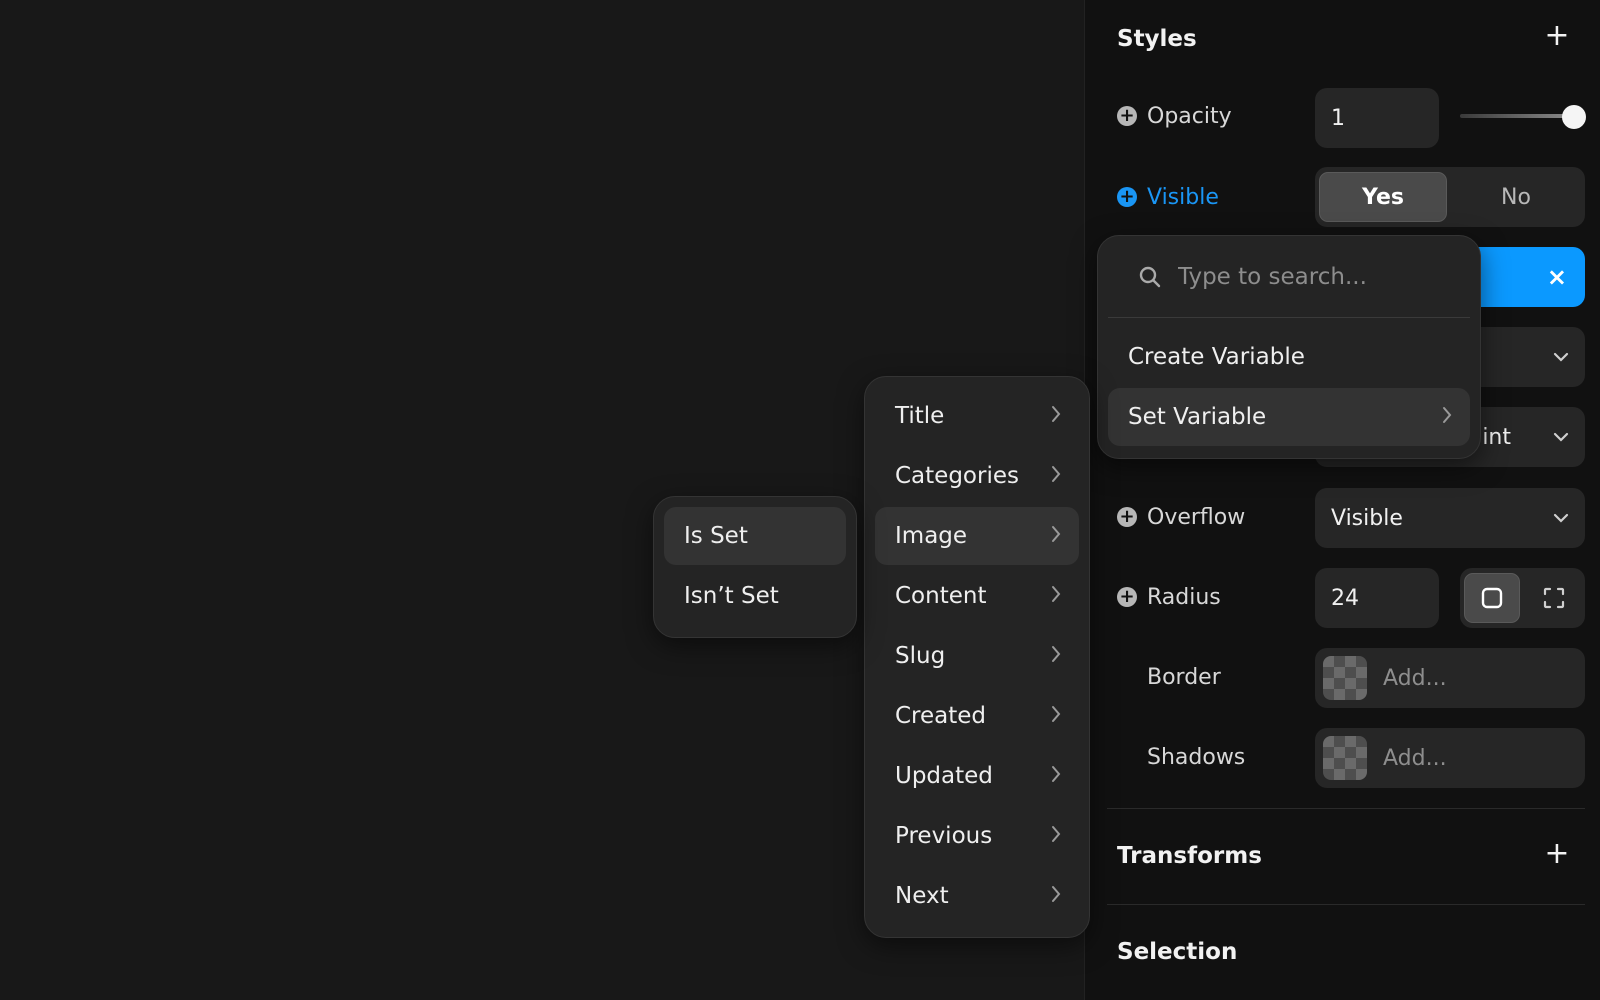 The width and height of the screenshot is (1600, 1000). What do you see at coordinates (1189, 116) in the screenshot?
I see `opacity-label-text: Opacity` at bounding box center [1189, 116].